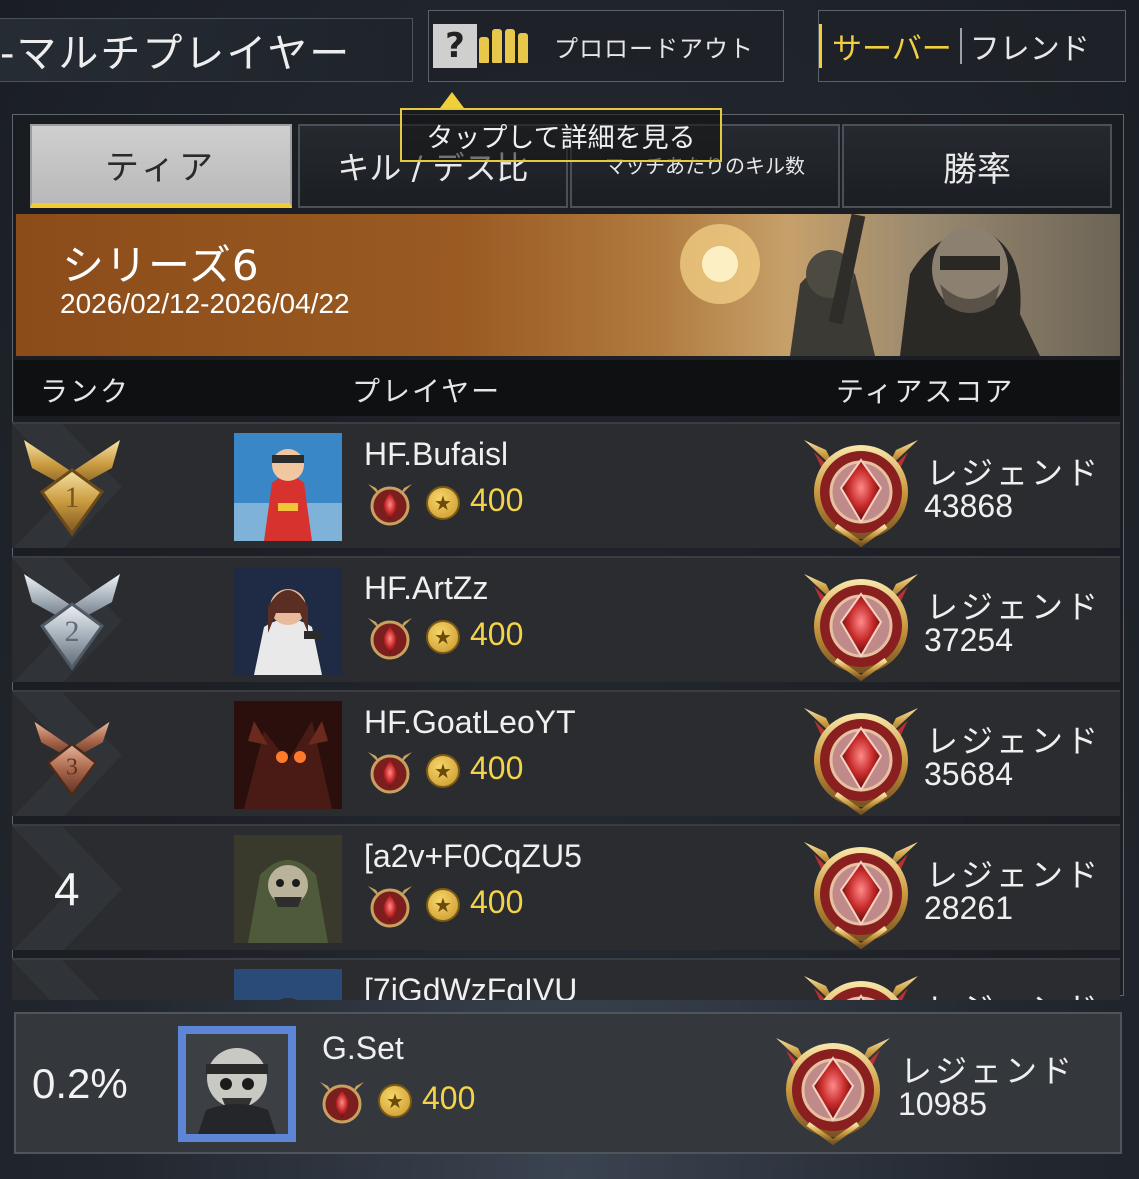 This screenshot has height=1179, width=1139. Describe the element at coordinates (237, 1084) in the screenshot. I see `my-avatar` at that location.